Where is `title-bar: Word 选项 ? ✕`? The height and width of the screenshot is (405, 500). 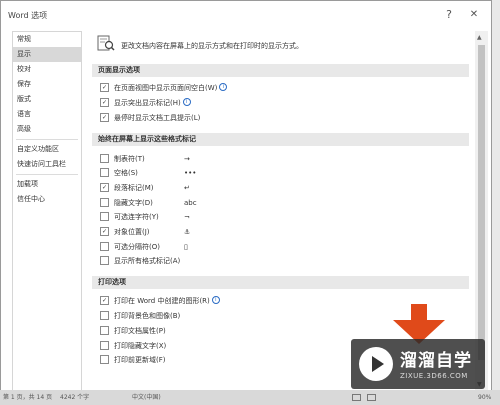
title-bar: Word 选项 ? ✕ is located at coordinates (246, 14).